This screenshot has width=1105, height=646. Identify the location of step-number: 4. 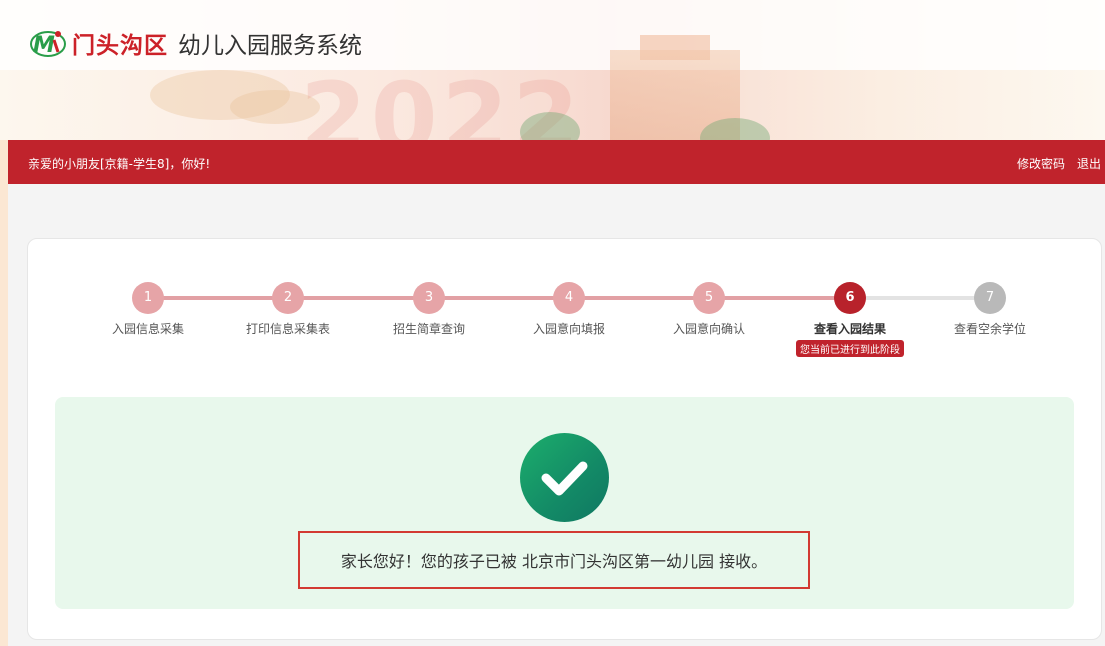
(569, 298).